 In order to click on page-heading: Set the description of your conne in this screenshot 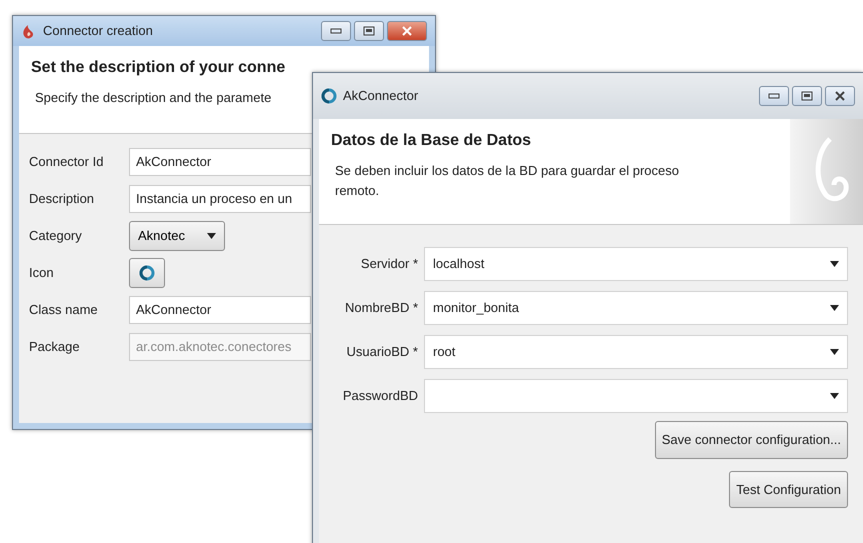, I will do `click(158, 68)`.